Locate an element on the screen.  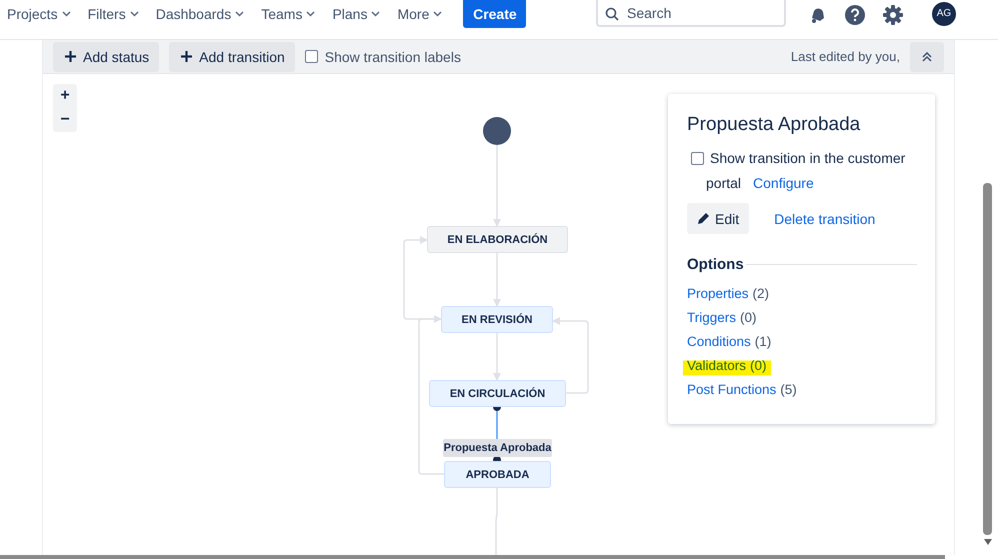
toolbar-button: Add status is located at coordinates (106, 57).